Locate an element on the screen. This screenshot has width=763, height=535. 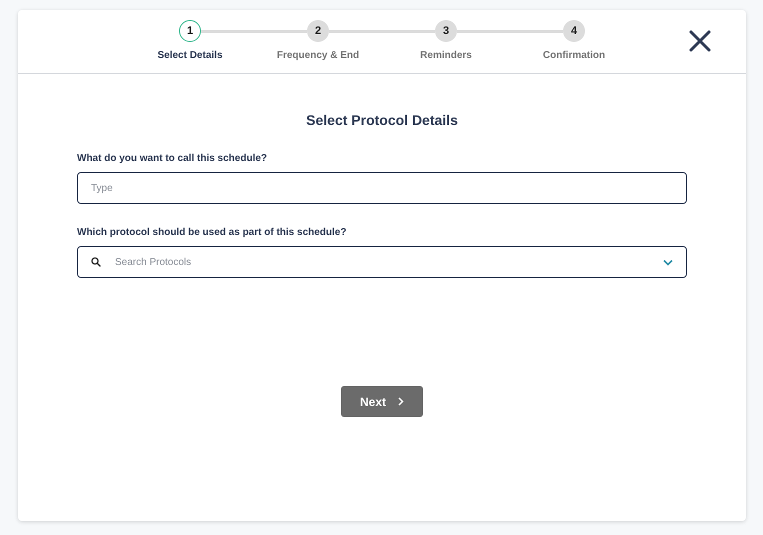
form-title: Select Protocol Details is located at coordinates (382, 120).